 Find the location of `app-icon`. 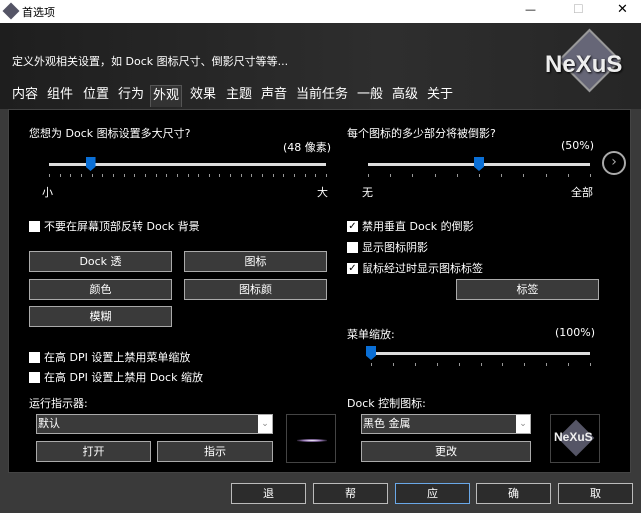

app-icon is located at coordinates (11, 11).